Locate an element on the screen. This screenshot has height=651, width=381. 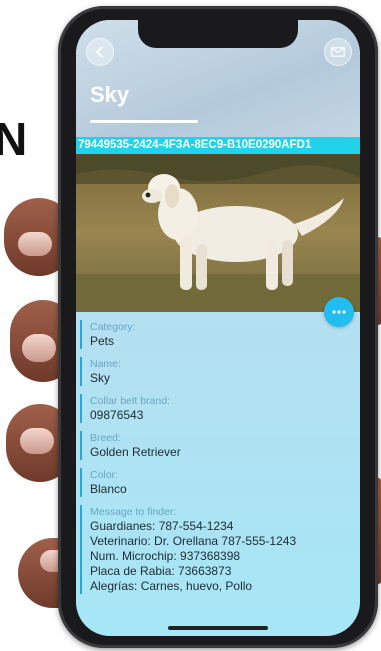
field-value: Blanco is located at coordinates (108, 489).